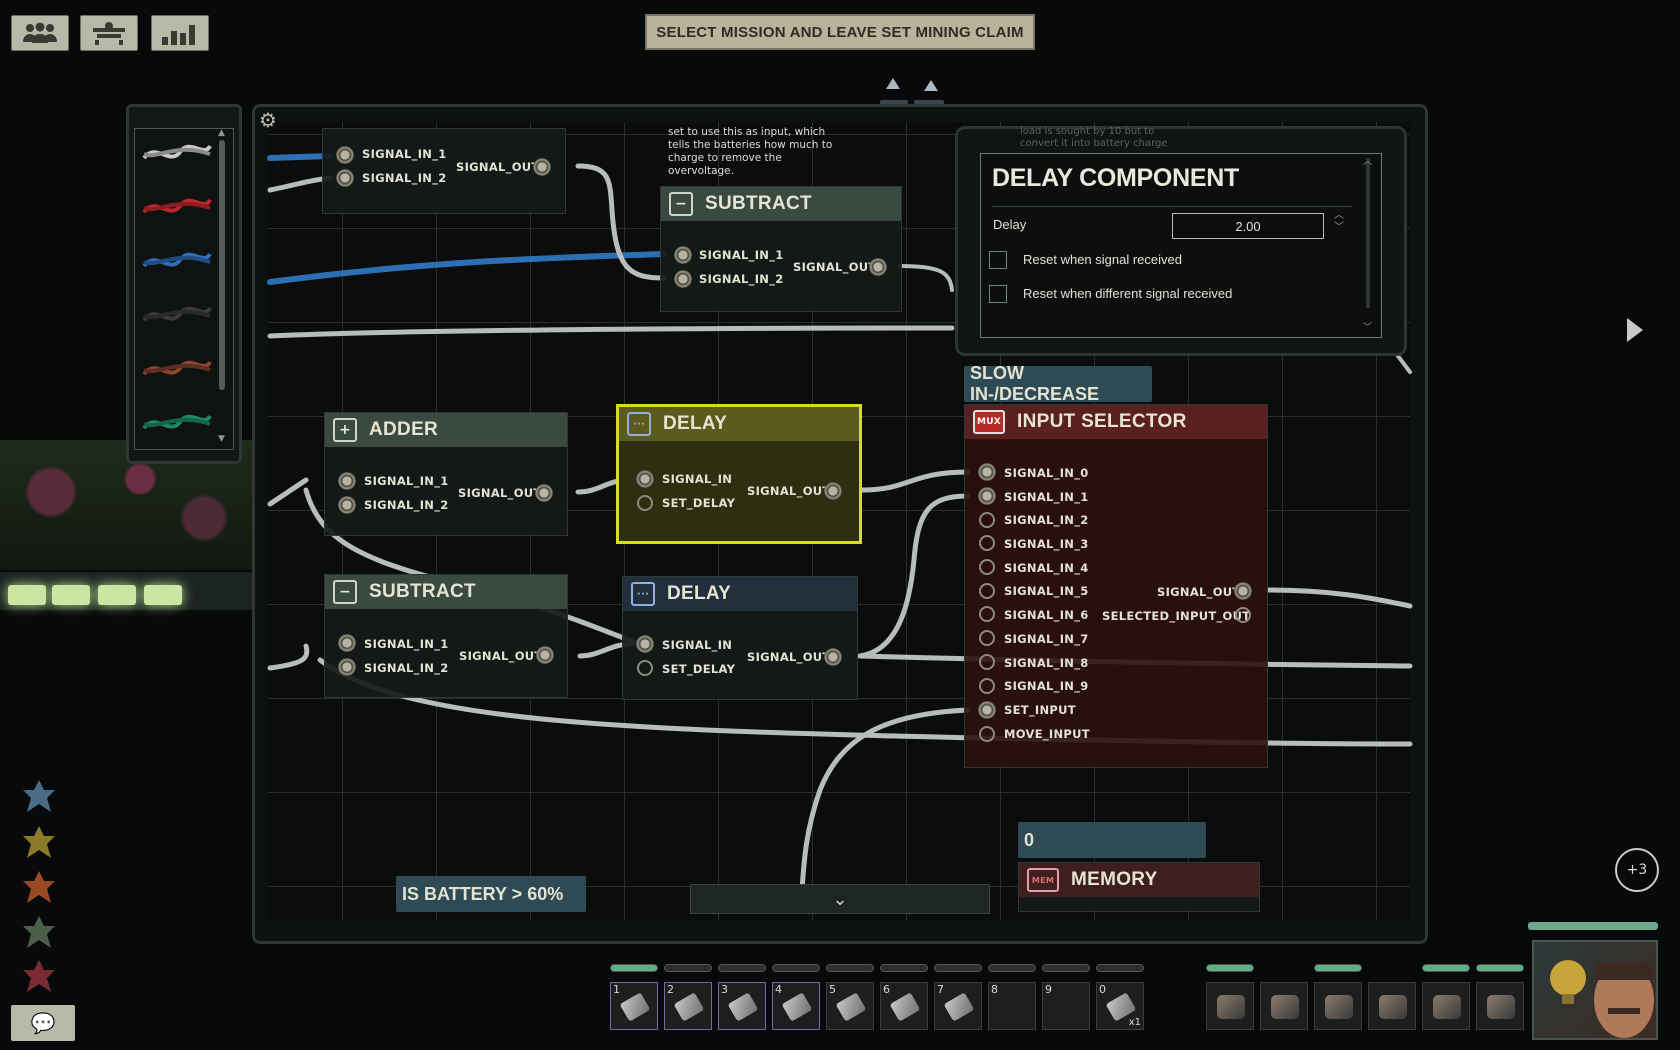  Describe the element at coordinates (998, 260) in the screenshot. I see `reset-on-signal-checkbox` at that location.